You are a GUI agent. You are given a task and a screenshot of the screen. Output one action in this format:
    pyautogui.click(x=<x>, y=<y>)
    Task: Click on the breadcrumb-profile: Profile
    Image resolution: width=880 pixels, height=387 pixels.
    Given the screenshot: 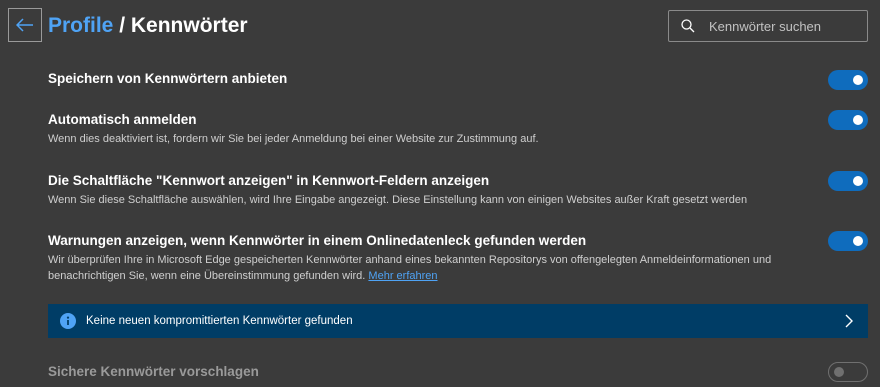 What is the action you would take?
    pyautogui.click(x=80, y=25)
    